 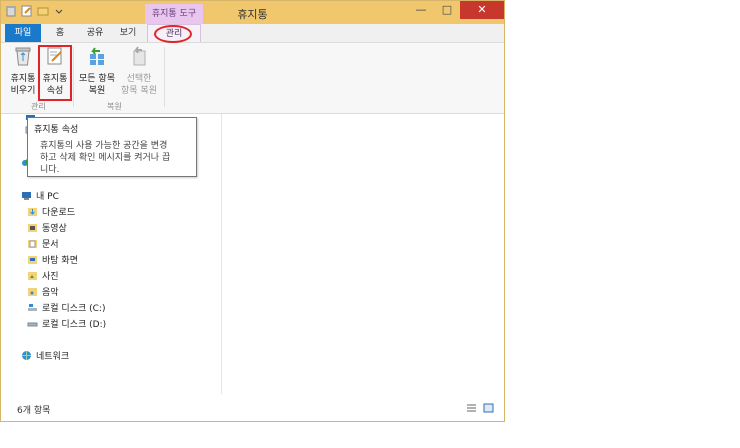 What do you see at coordinates (26, 355) in the screenshot?
I see `network-icon` at bounding box center [26, 355].